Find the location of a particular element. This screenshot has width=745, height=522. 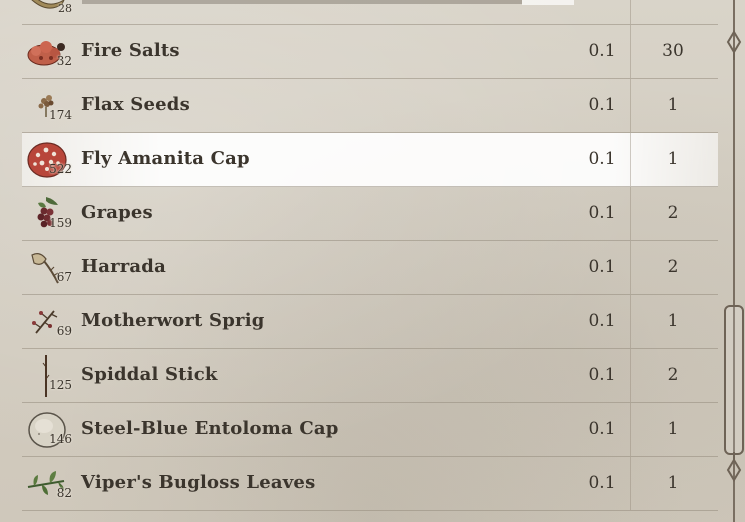

vipers-bugloss-icon is located at coordinates (47, 484).